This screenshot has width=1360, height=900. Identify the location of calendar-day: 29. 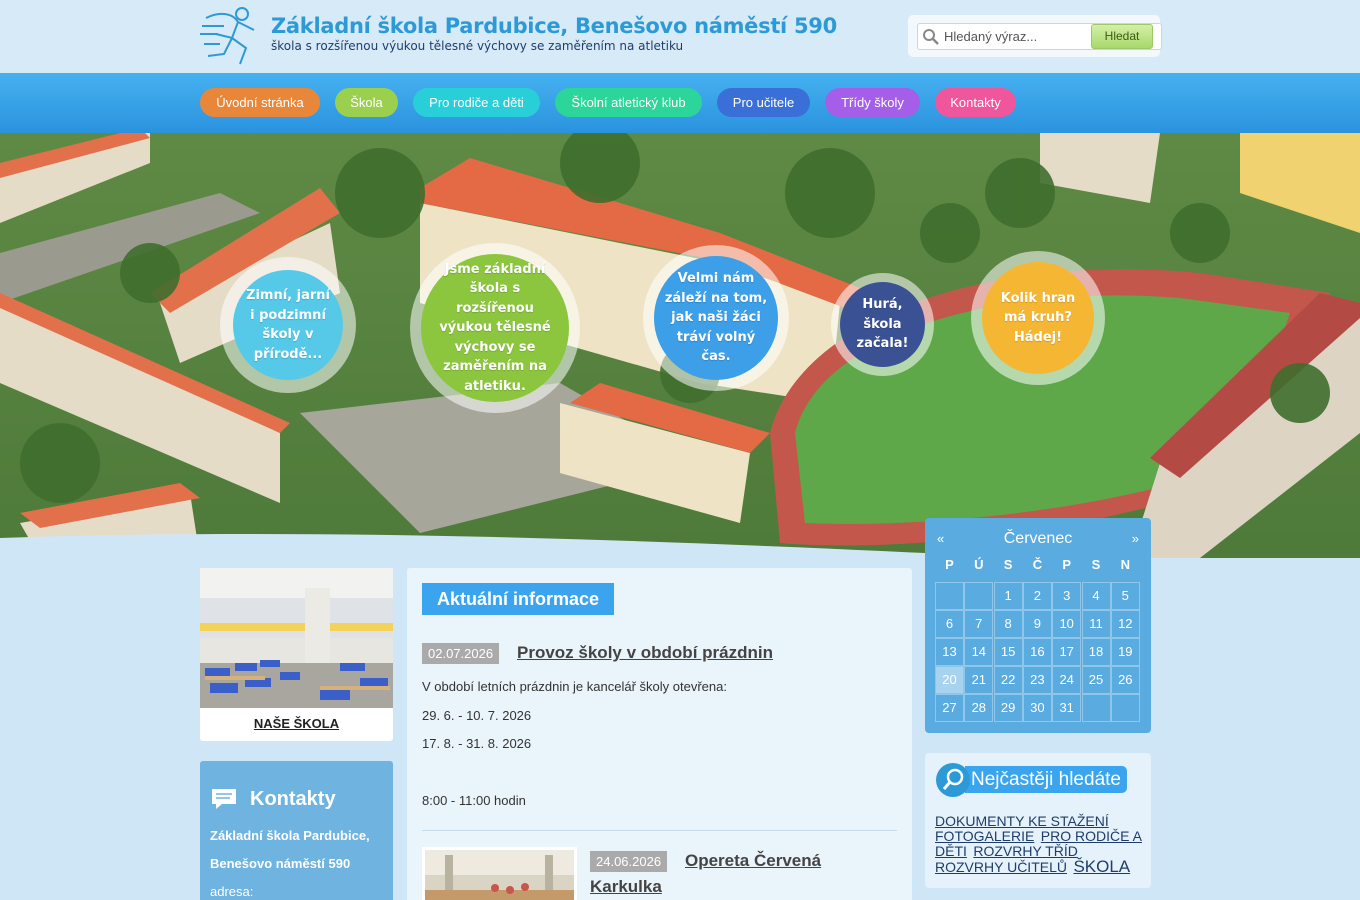
(1008, 708).